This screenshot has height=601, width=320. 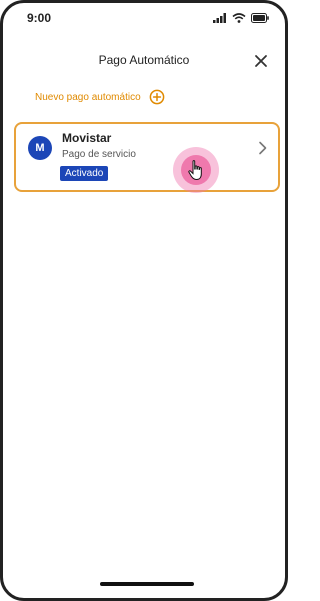 I want to click on signal-icon, so click(x=219, y=18).